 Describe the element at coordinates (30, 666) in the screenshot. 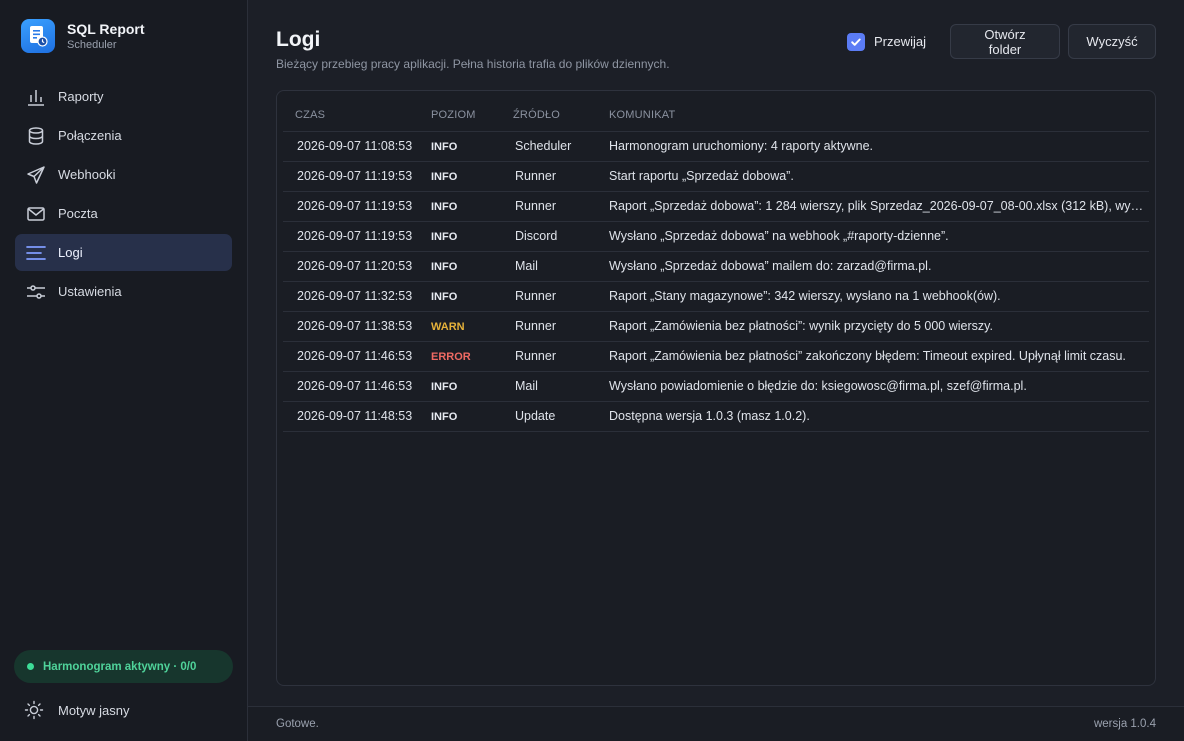

I see `status-dot-icon` at that location.